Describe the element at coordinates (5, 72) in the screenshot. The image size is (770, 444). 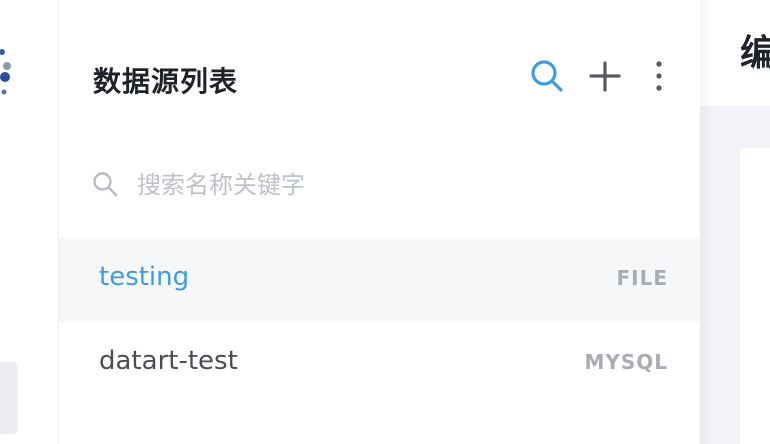
I see `logo-icon` at that location.